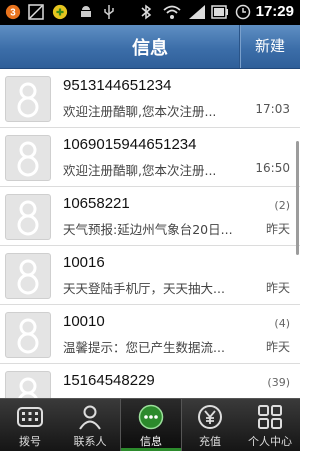  What do you see at coordinates (243, 12) in the screenshot?
I see `alarm-icon` at bounding box center [243, 12].